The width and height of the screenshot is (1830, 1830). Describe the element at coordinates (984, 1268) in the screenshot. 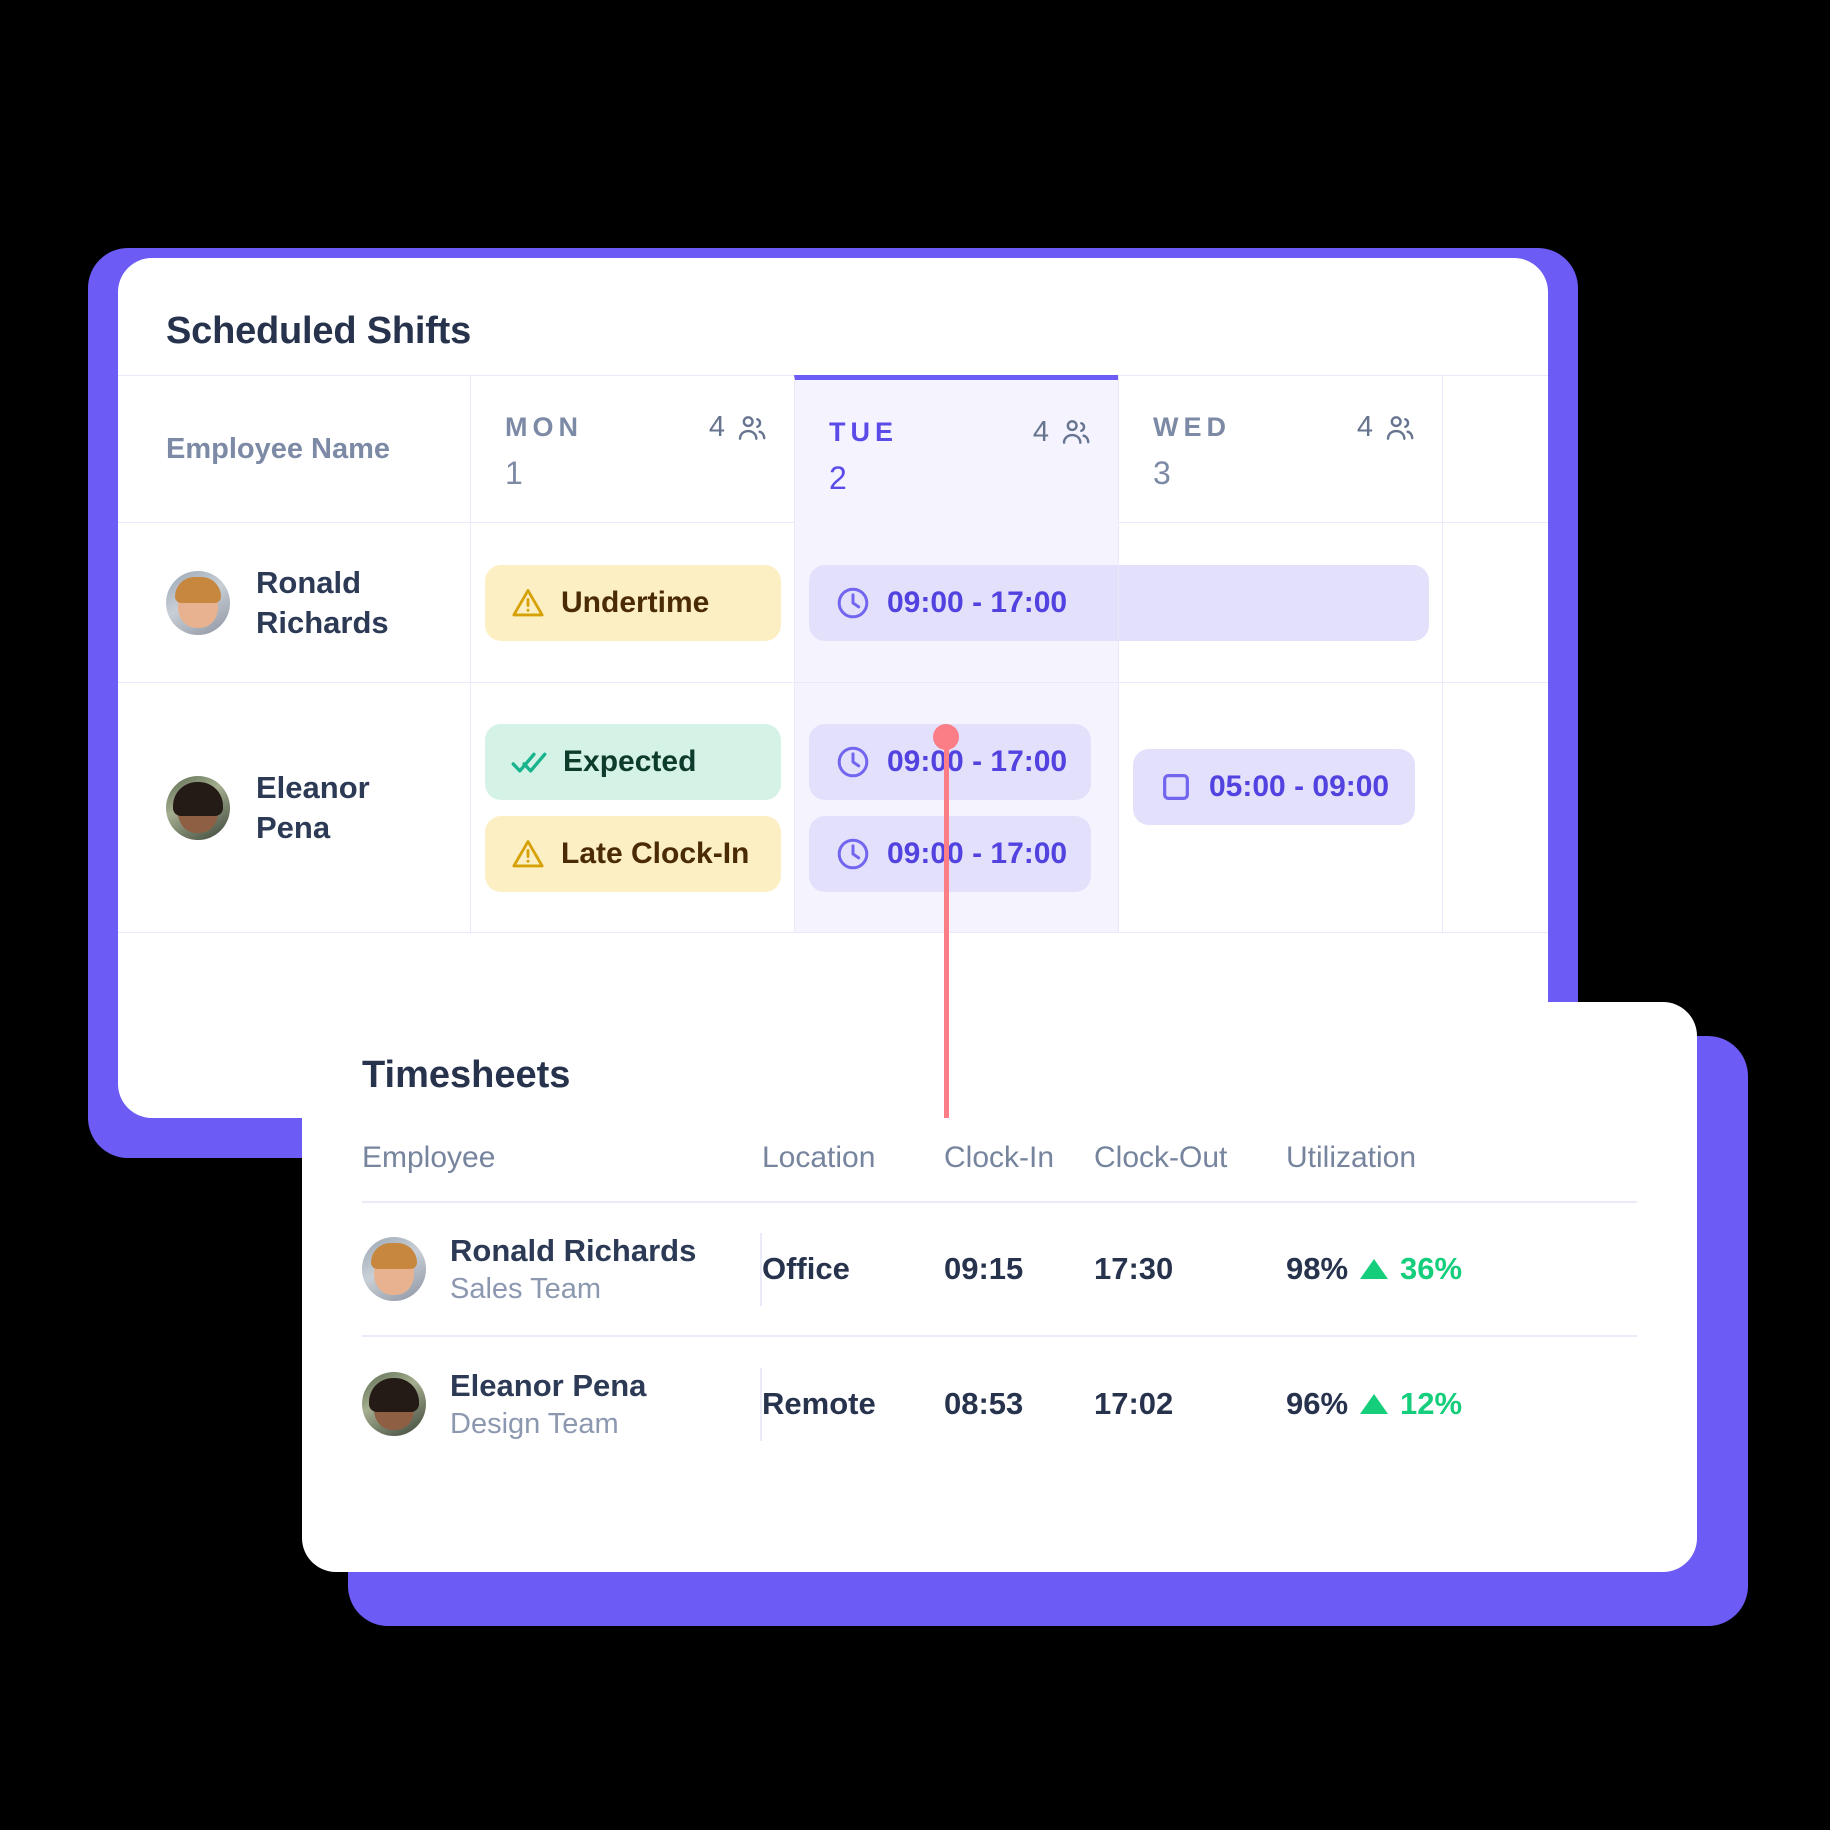

I see `timesheet-clock-in: 09:15` at that location.